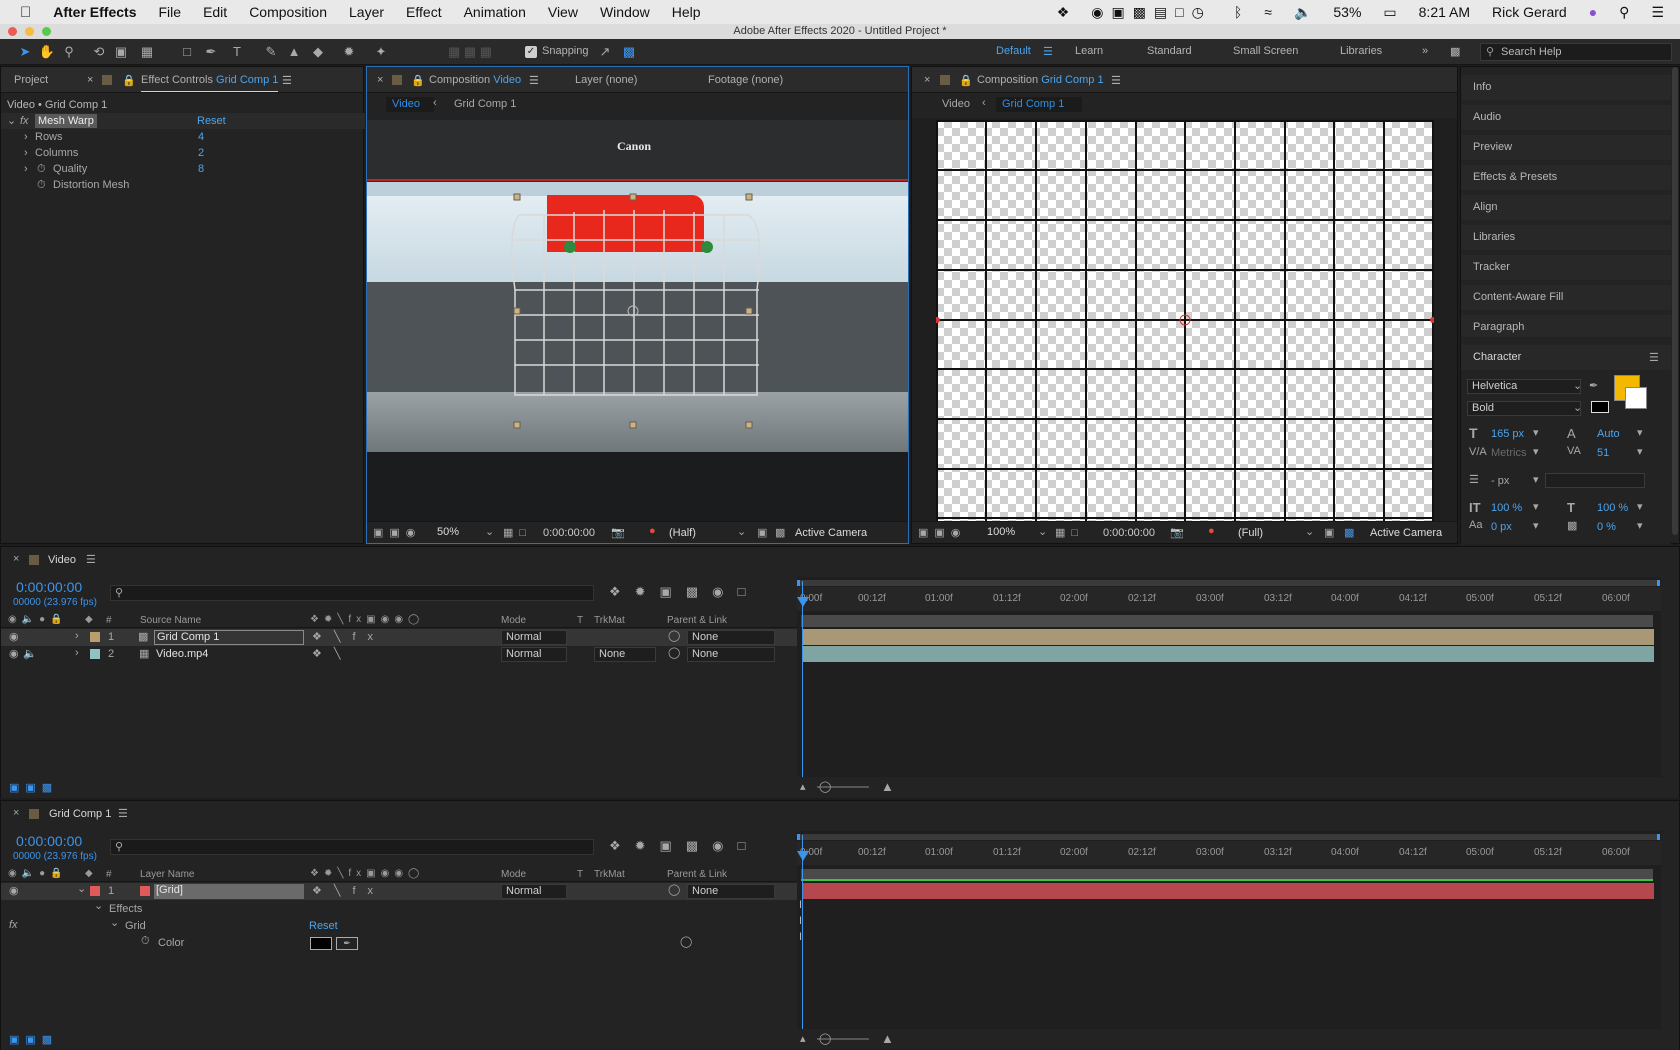 This screenshot has width=1680, height=1050. Describe the element at coordinates (47, 52) in the screenshot. I see `hand-tool-icon: ✋` at that location.